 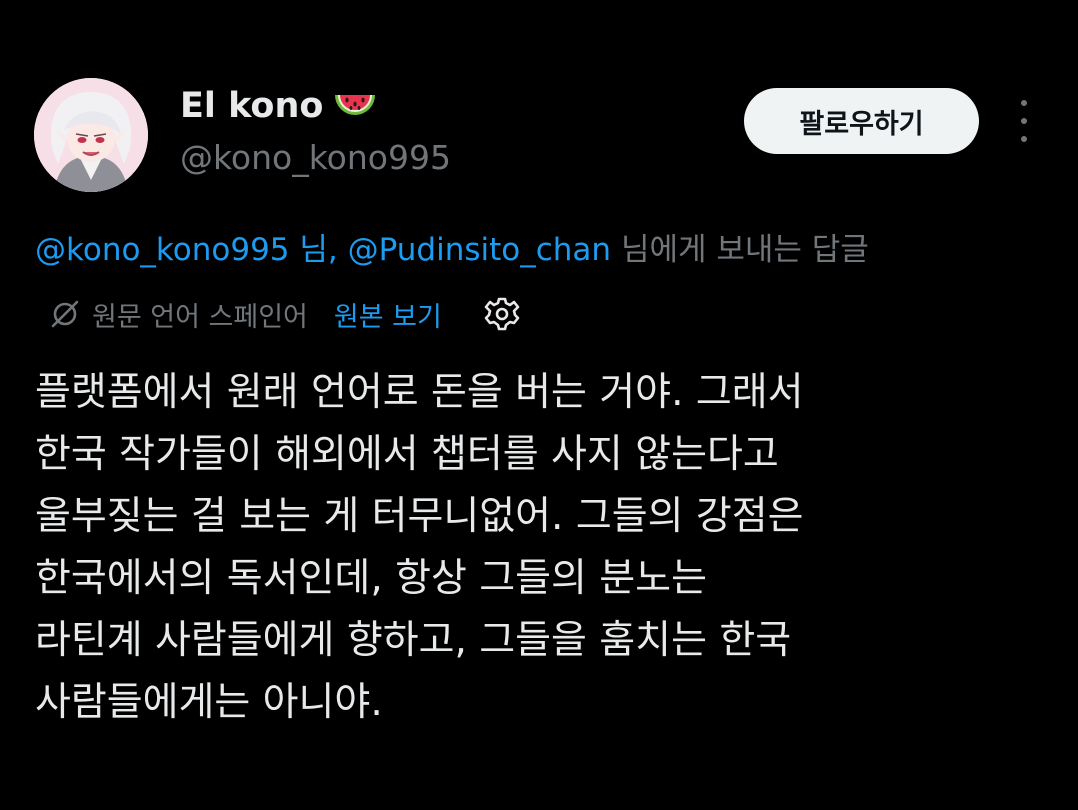 What do you see at coordinates (162, 250) in the screenshot?
I see `reply-mention-1: @kono_kono995` at bounding box center [162, 250].